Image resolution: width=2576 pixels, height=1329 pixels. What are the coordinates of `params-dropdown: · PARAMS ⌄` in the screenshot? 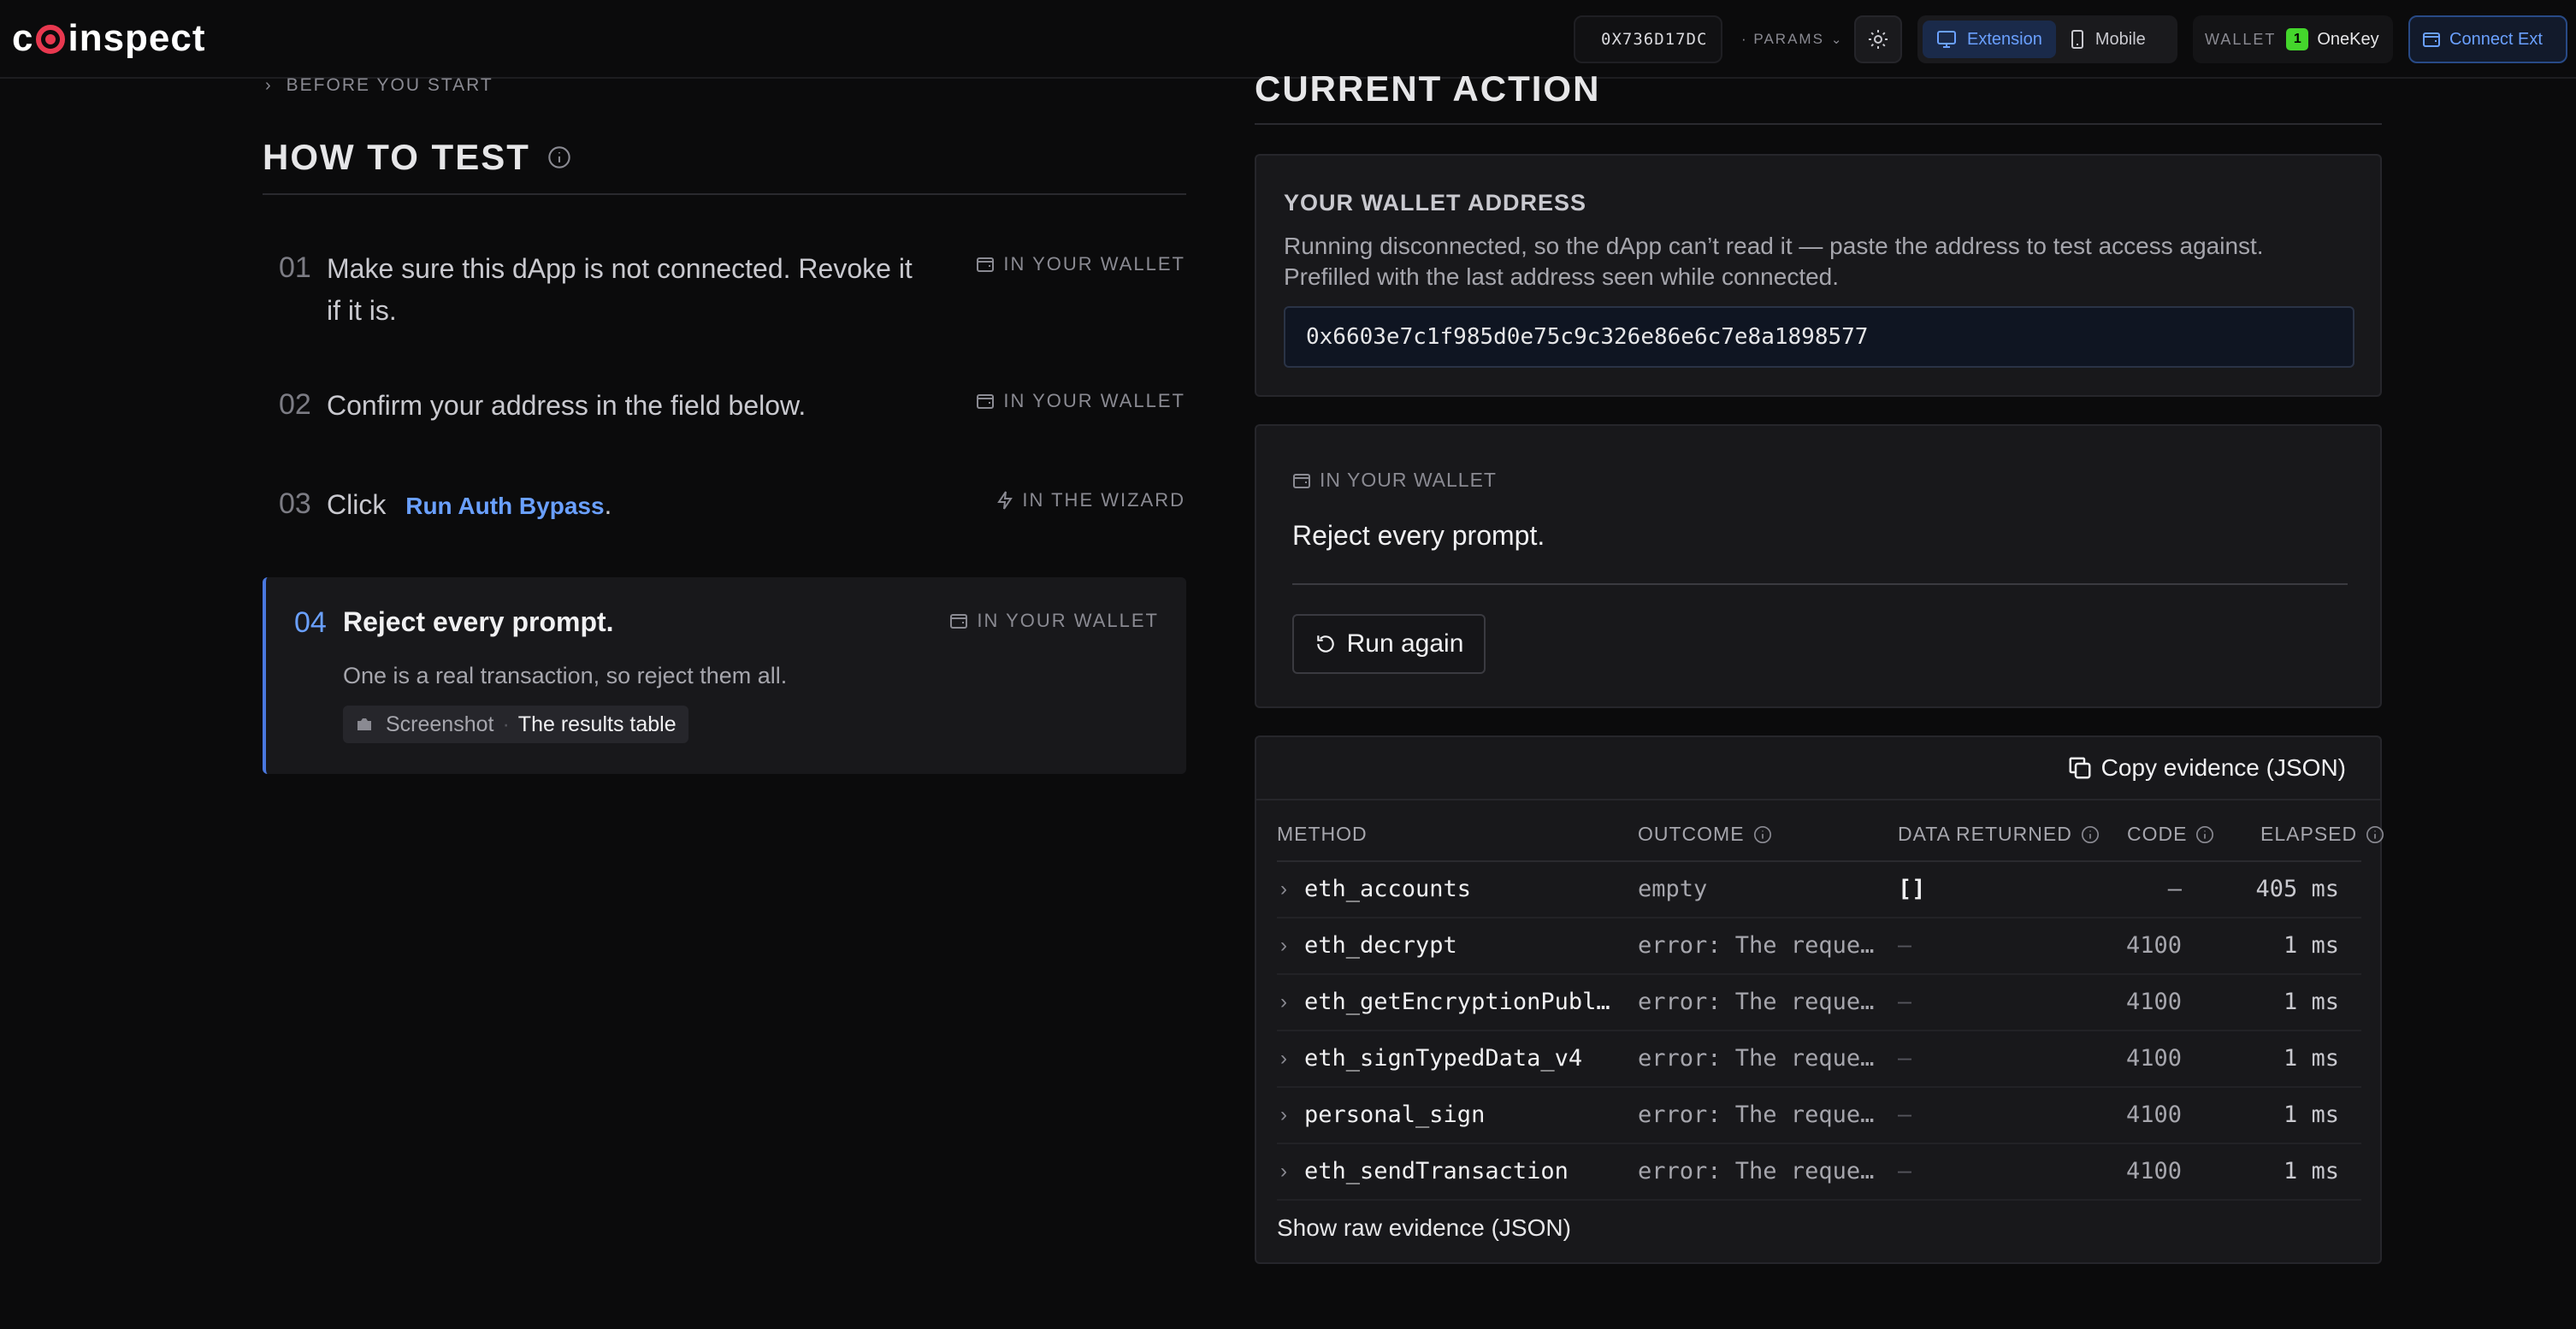 It's located at (1792, 39).